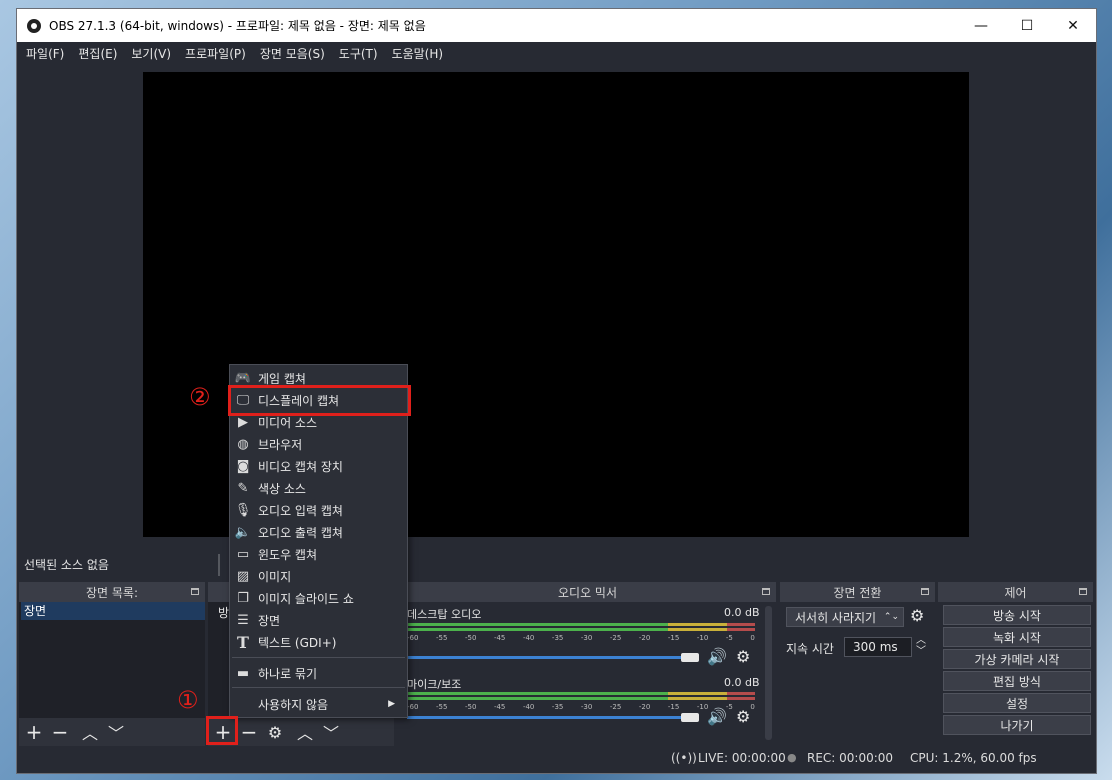  I want to click on menu-item-group: ▬ 하나로 묶기, so click(318, 673).